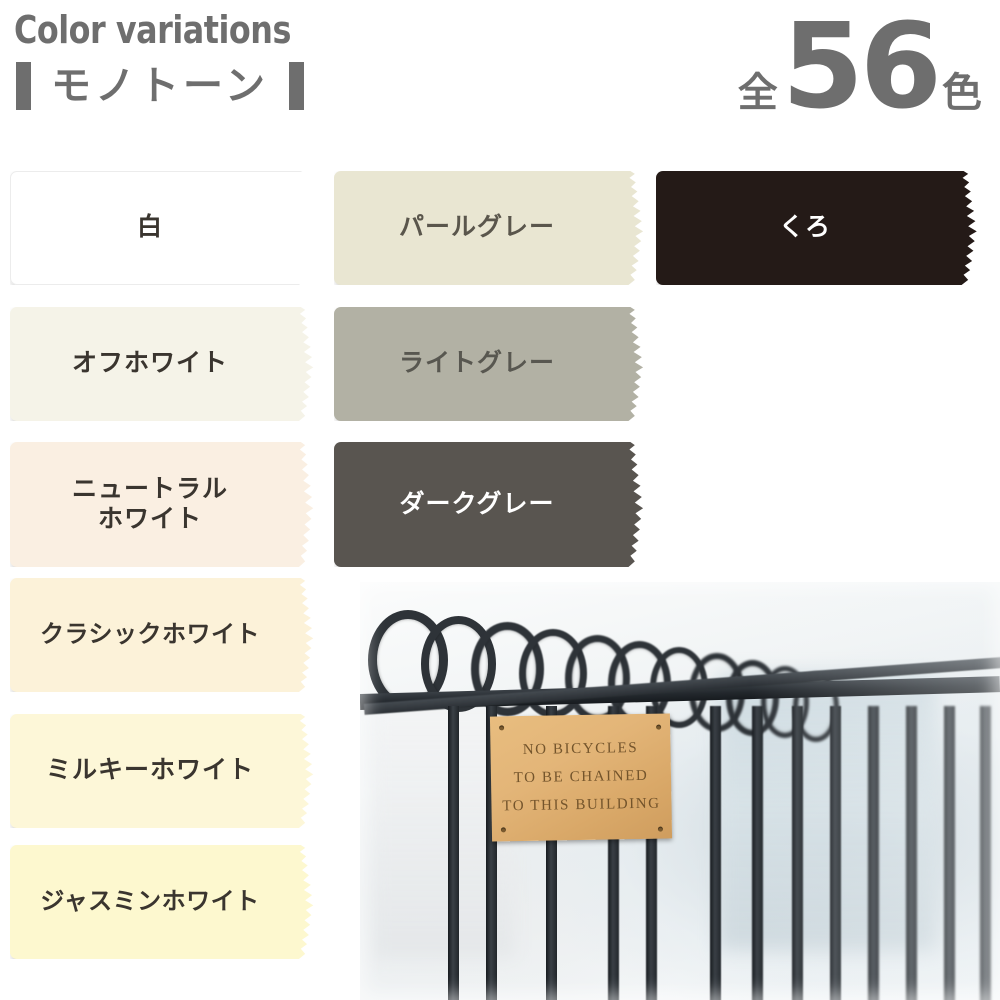 This screenshot has width=1000, height=1000. Describe the element at coordinates (149, 363) in the screenshot. I see `color-swatch-label: オフホワイト` at that location.